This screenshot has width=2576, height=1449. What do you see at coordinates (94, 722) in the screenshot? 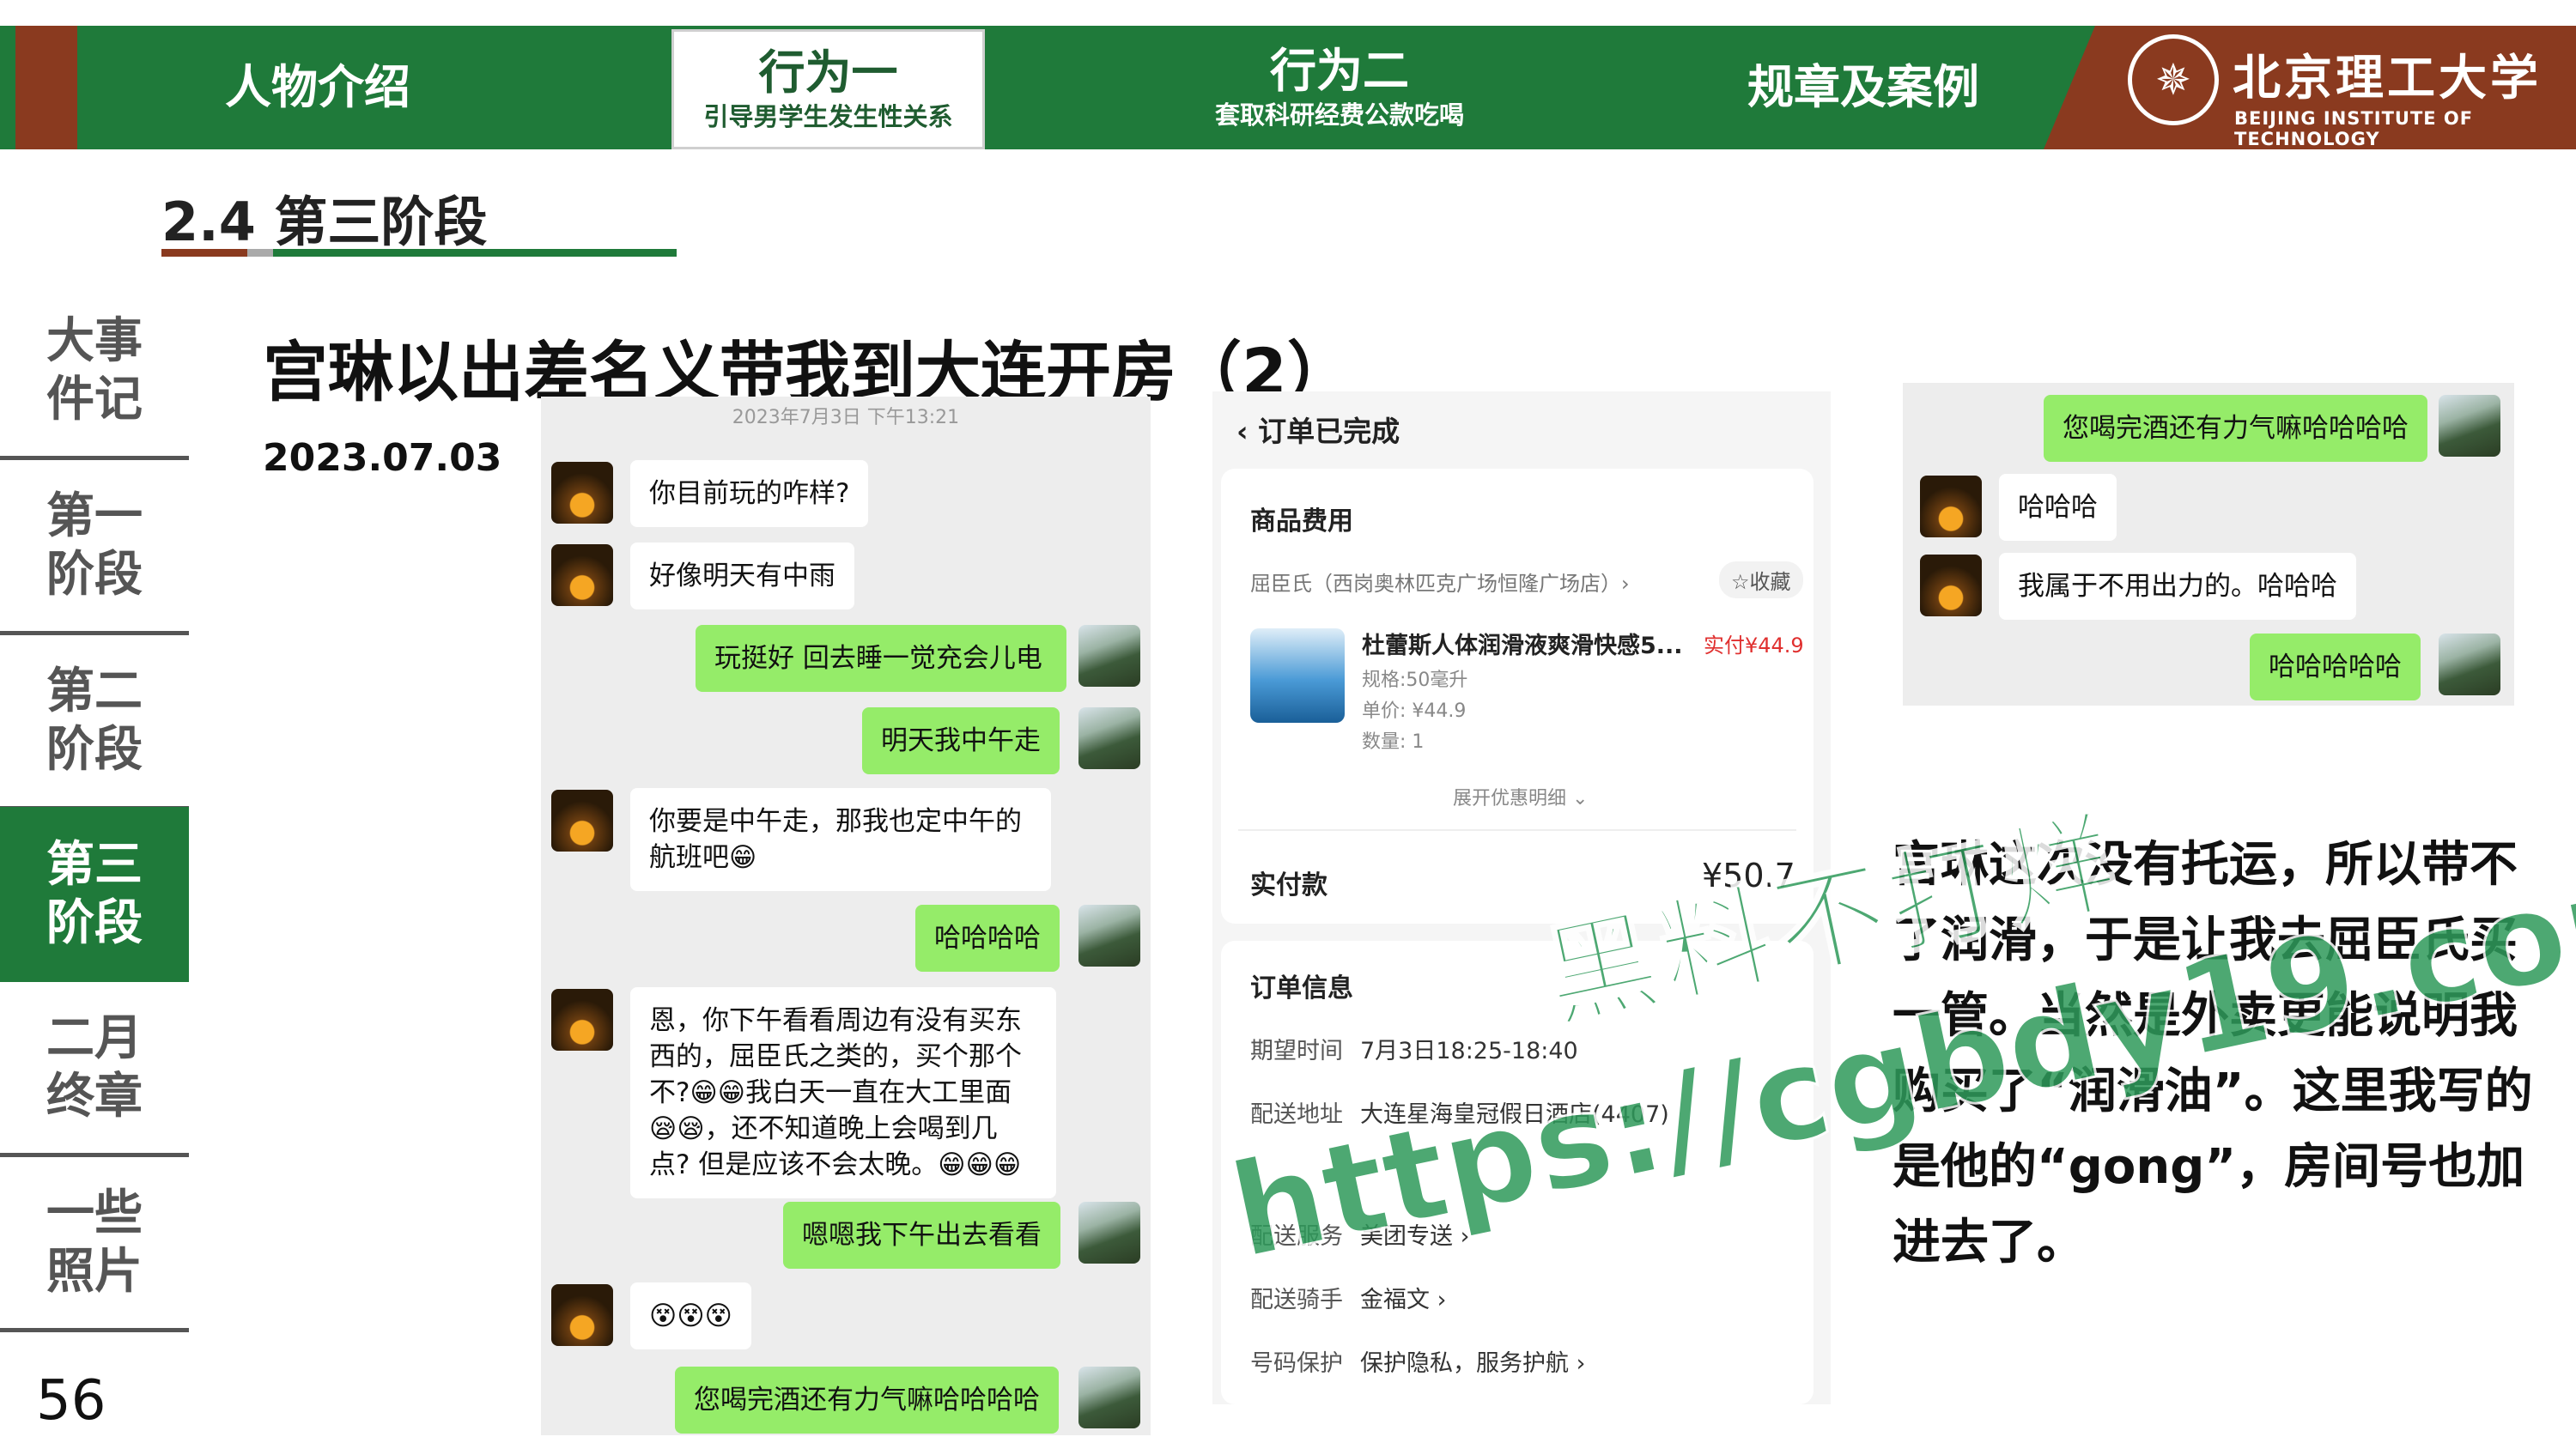
I see `sidebar-item-stage-two: 第二阶段` at bounding box center [94, 722].